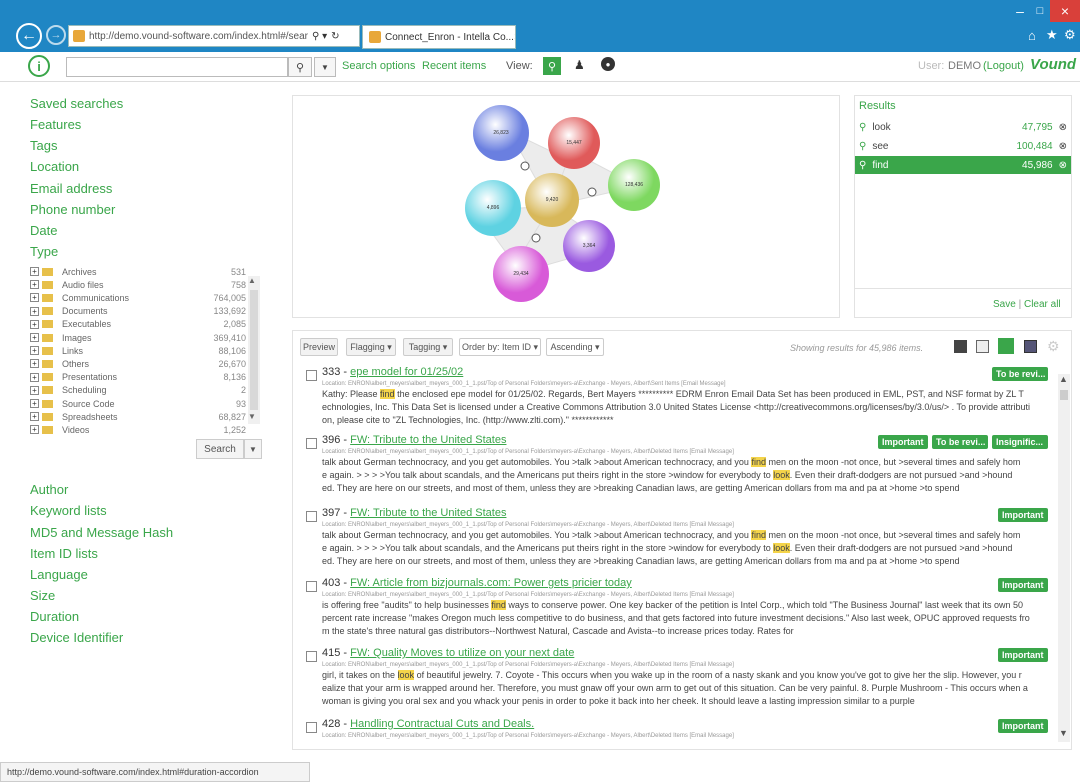 The height and width of the screenshot is (782, 1080). I want to click on cluster-view-icon: ⚲, so click(552, 66).